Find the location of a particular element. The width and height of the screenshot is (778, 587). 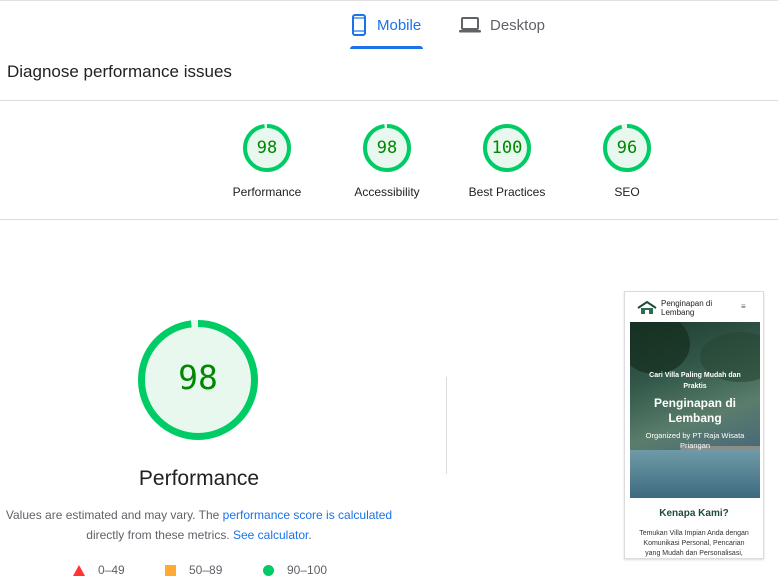

hero-org-line: Priangan is located at coordinates (695, 445).